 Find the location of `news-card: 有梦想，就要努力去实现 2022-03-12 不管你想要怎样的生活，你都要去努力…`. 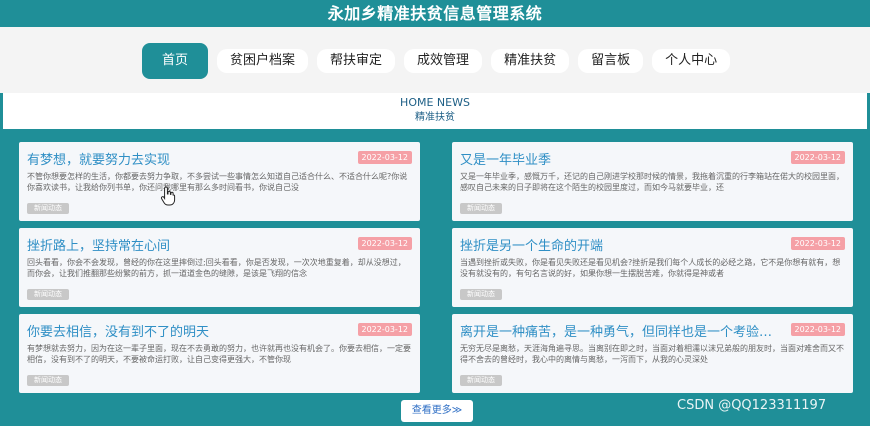

news-card: 有梦想，就要努力去实现 2022-03-12 不管你想要怎样的生活，你都要去努力… is located at coordinates (219, 181).